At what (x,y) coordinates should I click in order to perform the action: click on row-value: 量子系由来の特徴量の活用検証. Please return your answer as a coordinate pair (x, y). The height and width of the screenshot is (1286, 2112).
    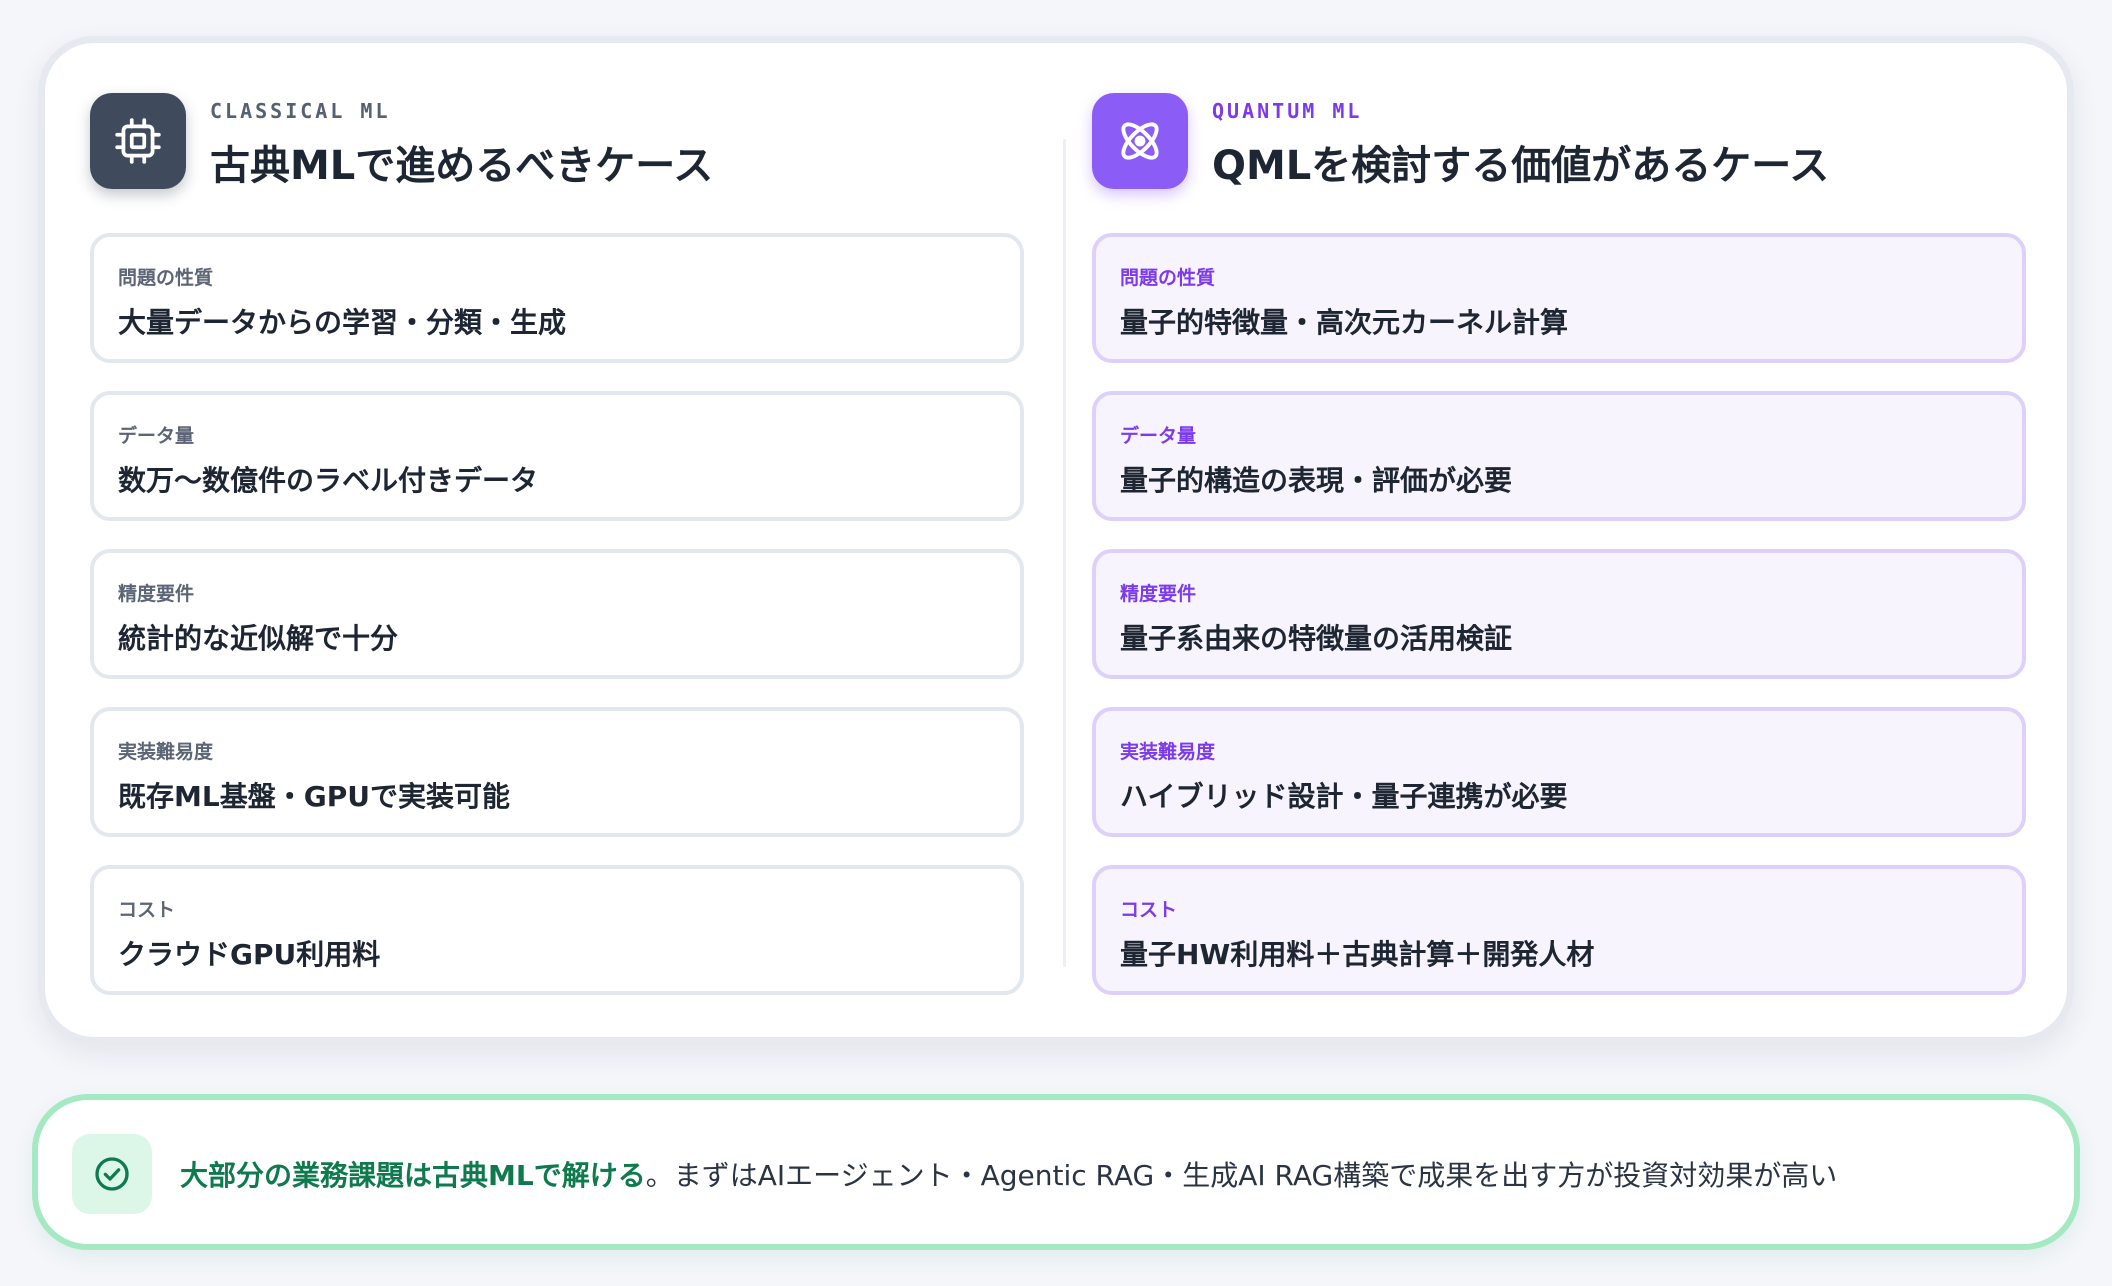
    Looking at the image, I should click on (1316, 638).